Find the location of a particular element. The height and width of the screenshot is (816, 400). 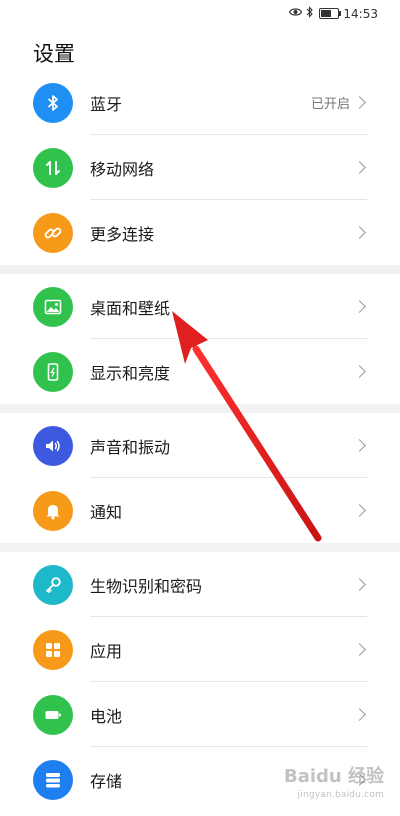

settings-item-mobile-network: 移动网络 is located at coordinates (200, 167).